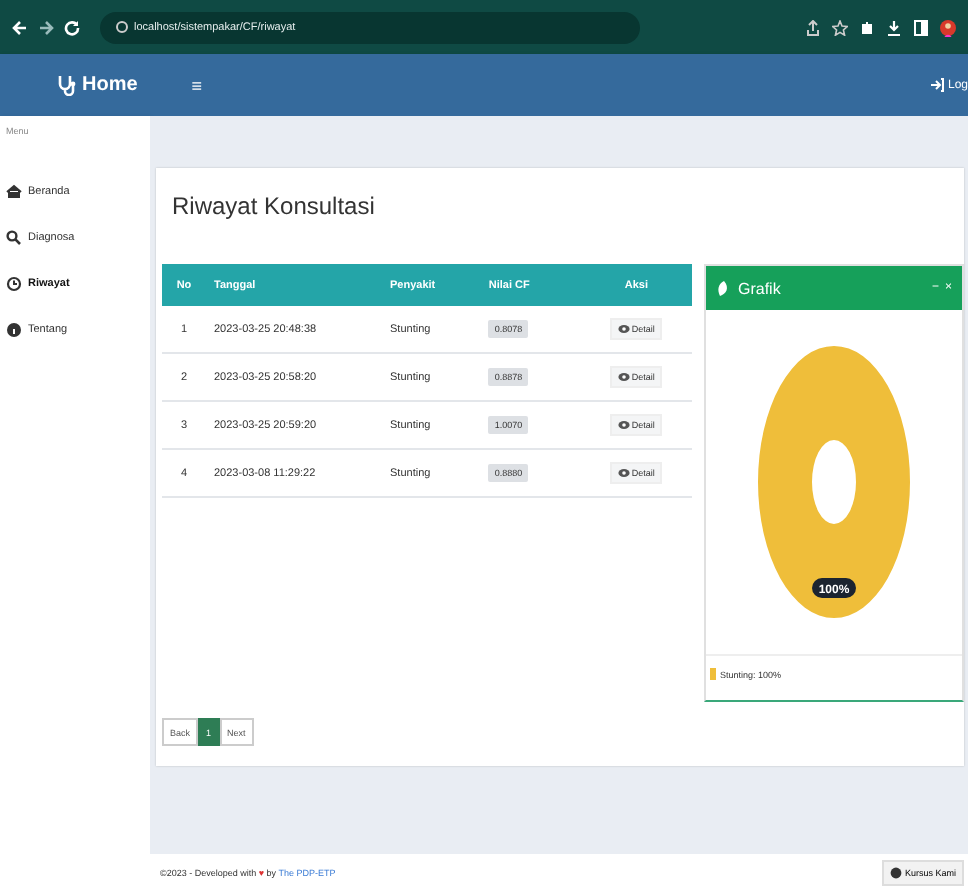 The image size is (968, 892). What do you see at coordinates (20, 27) in the screenshot?
I see `back-arrow-icon` at bounding box center [20, 27].